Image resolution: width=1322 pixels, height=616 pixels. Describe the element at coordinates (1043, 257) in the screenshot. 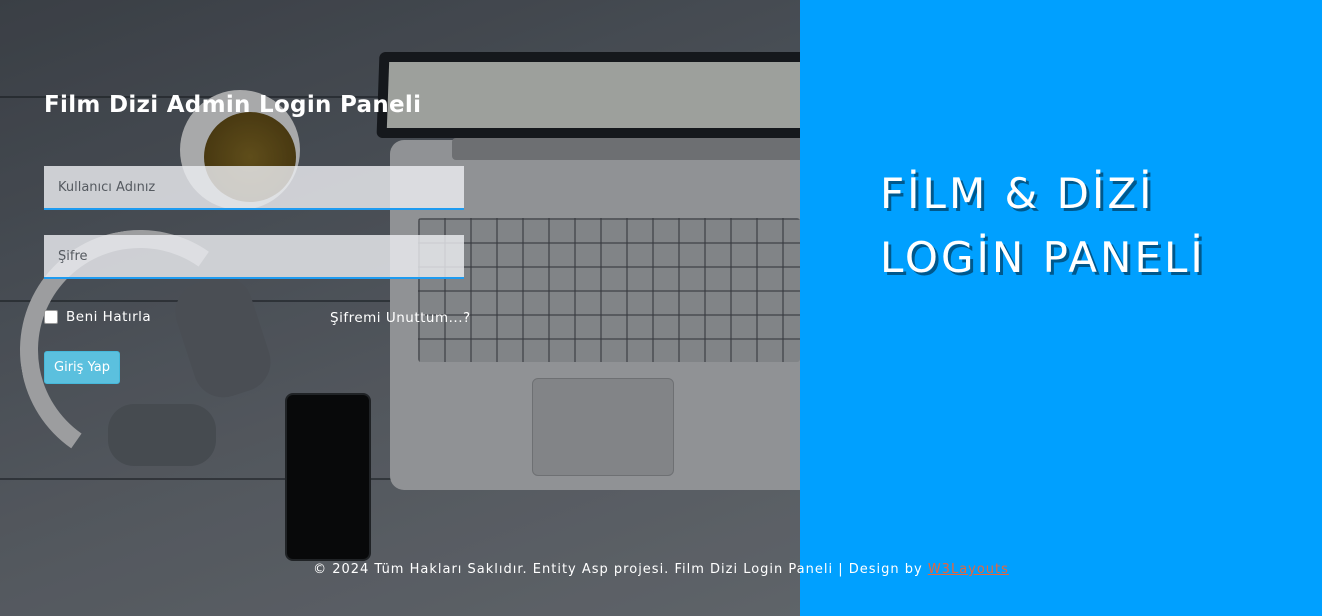

I see `brand-title-line2: LOGİN PANELİ` at that location.